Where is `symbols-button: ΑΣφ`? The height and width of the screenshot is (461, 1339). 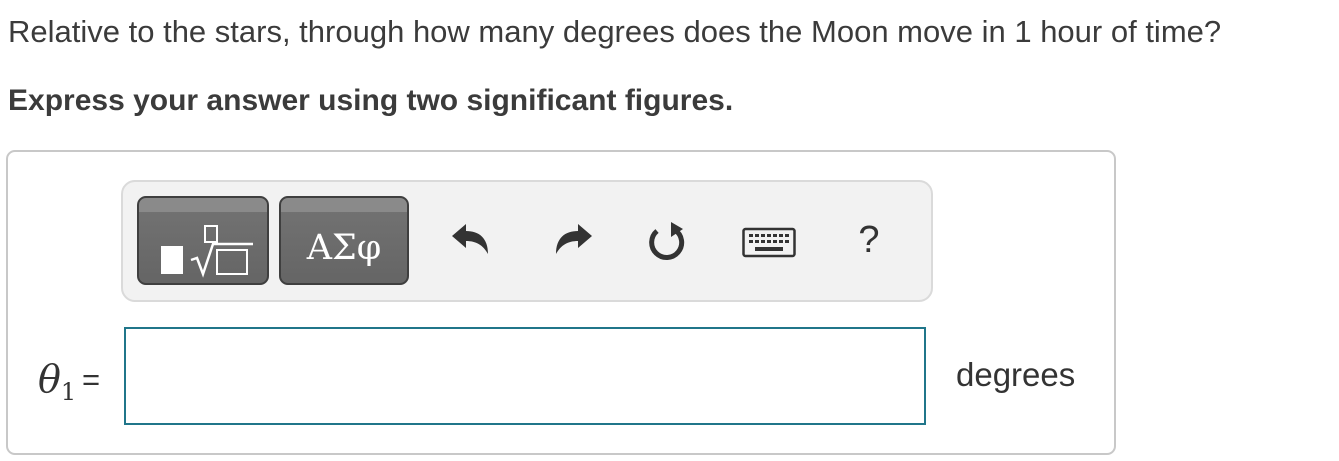 symbols-button: ΑΣφ is located at coordinates (344, 240).